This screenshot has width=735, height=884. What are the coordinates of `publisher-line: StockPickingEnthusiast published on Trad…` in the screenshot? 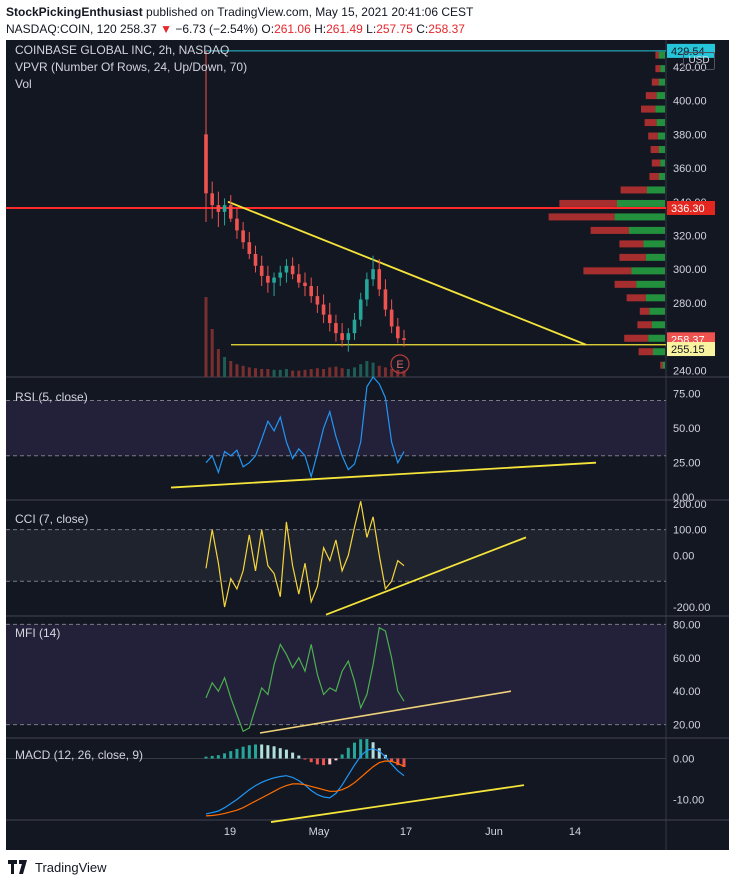 It's located at (239, 12).